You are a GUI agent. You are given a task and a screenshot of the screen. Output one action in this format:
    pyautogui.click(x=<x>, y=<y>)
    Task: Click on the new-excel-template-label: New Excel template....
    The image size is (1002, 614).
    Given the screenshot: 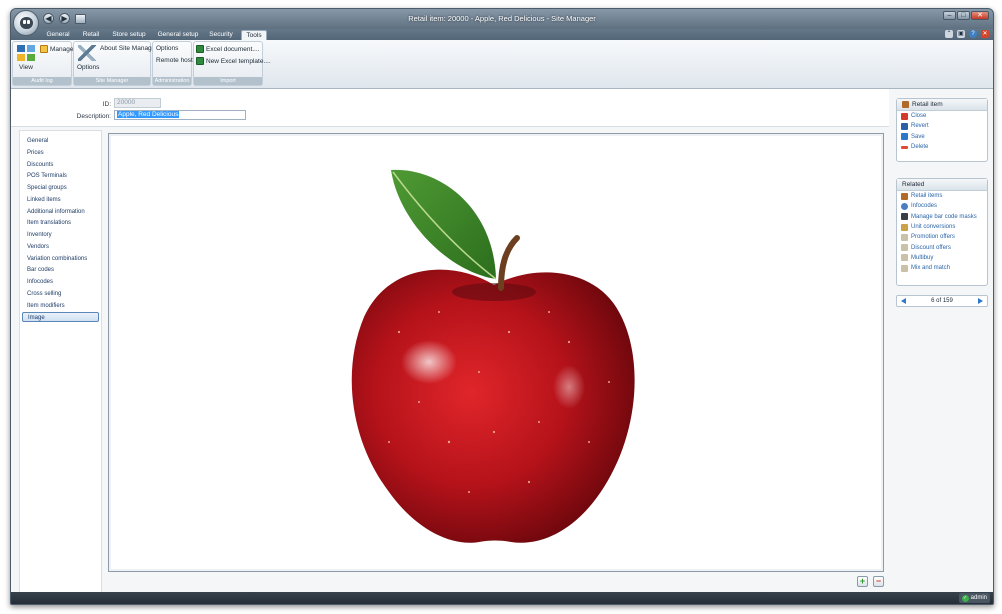 What is the action you would take?
    pyautogui.click(x=238, y=61)
    